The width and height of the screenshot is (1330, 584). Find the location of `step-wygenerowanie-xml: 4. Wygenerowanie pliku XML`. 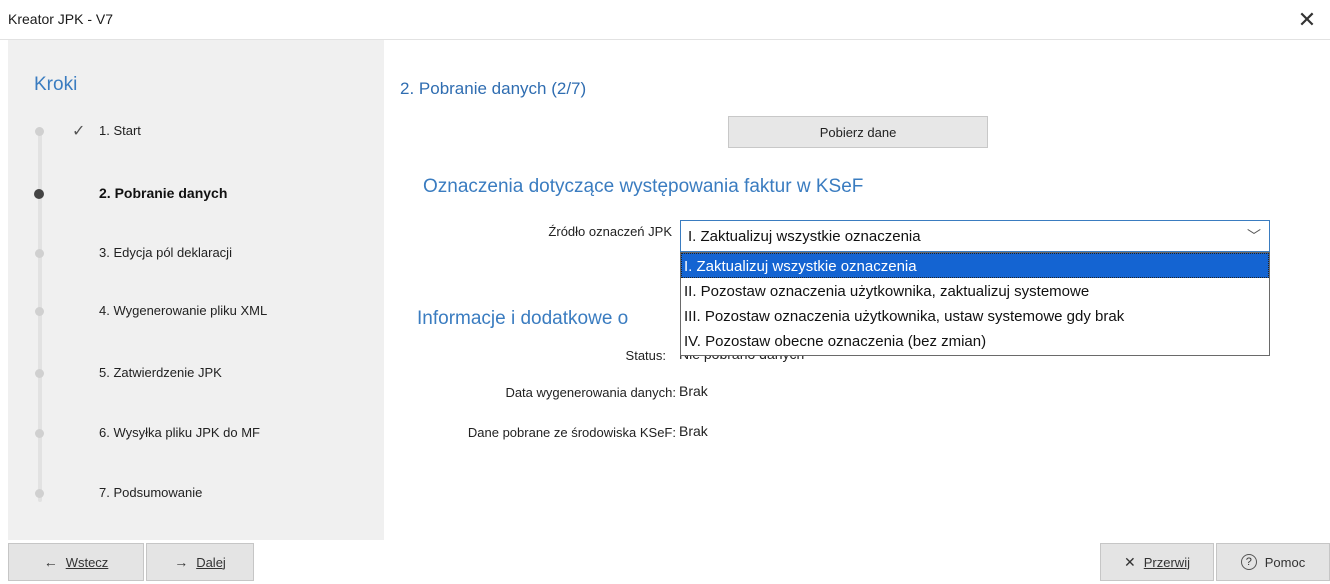

step-wygenerowanie-xml: 4. Wygenerowanie pliku XML is located at coordinates (196, 311).